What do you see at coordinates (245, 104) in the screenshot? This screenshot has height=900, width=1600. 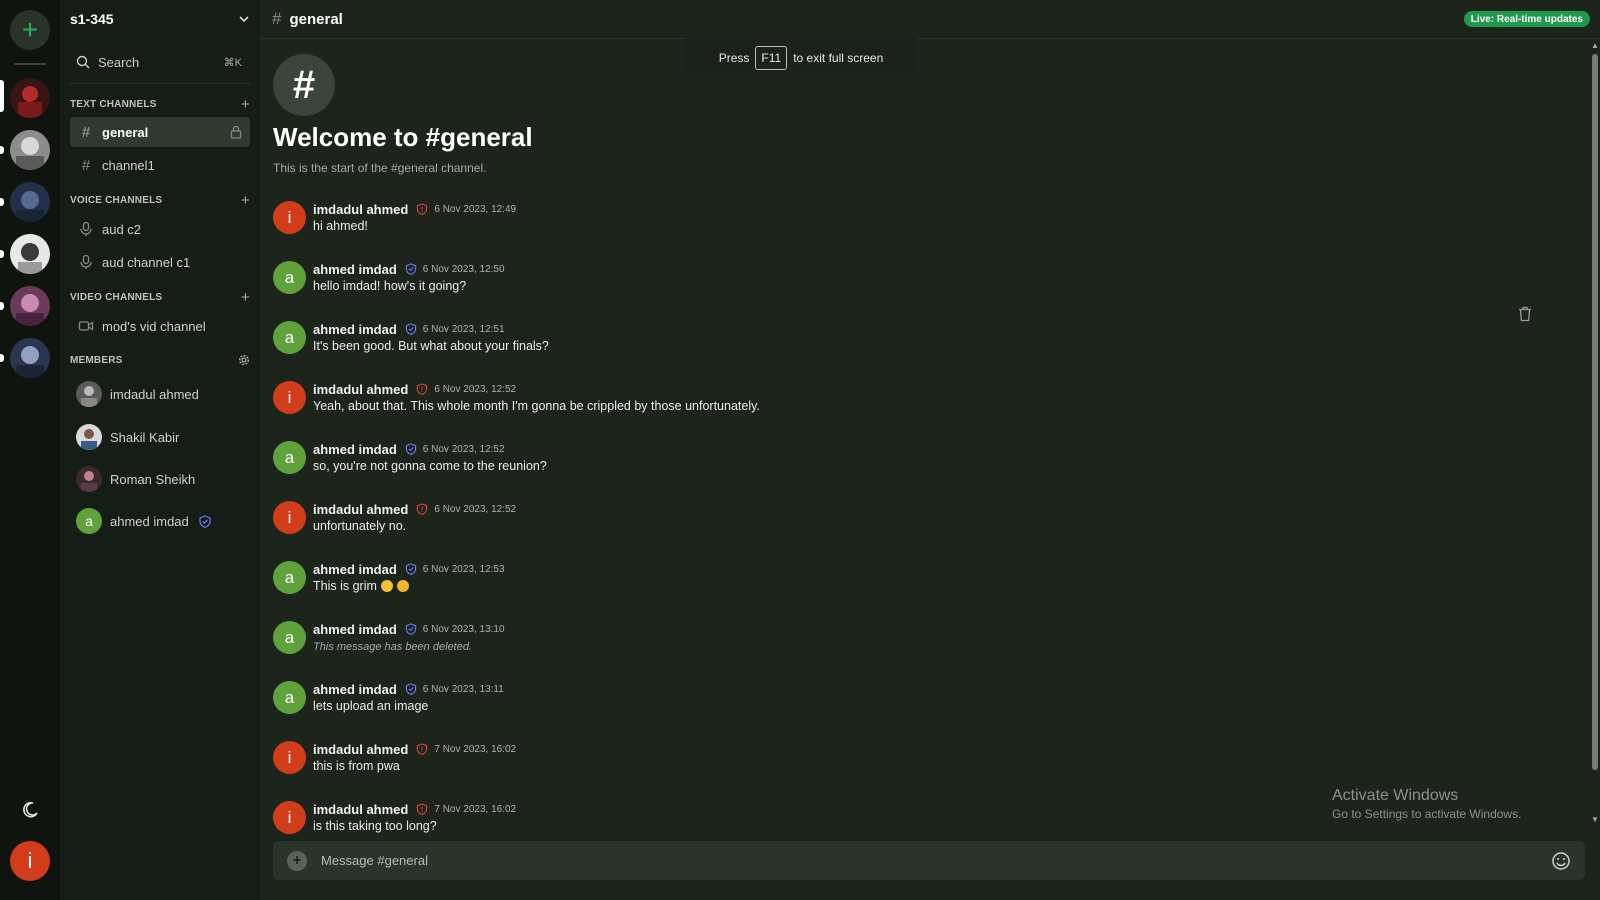 I see `add-text-channel-icon: +` at bounding box center [245, 104].